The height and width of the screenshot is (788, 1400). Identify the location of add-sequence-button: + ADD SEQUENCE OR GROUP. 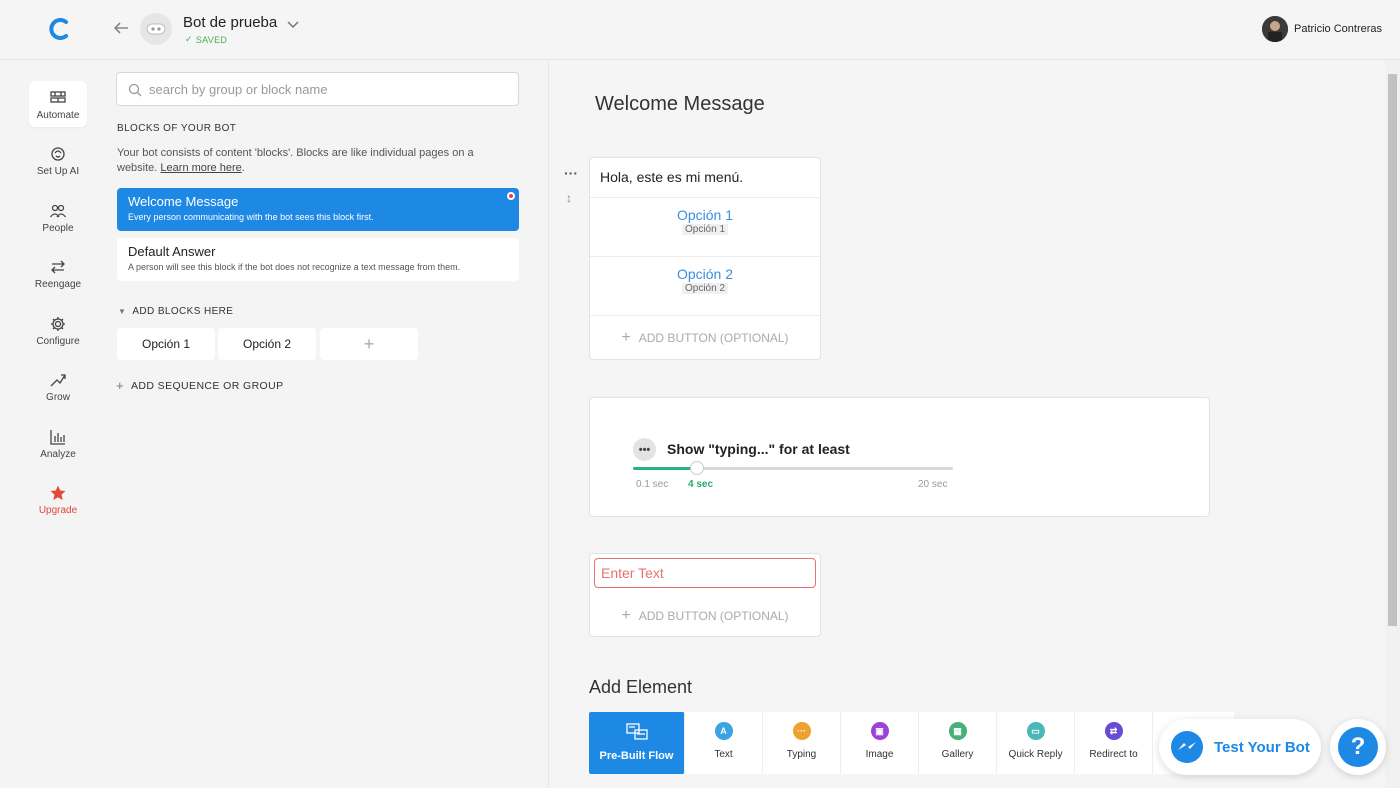
(200, 385).